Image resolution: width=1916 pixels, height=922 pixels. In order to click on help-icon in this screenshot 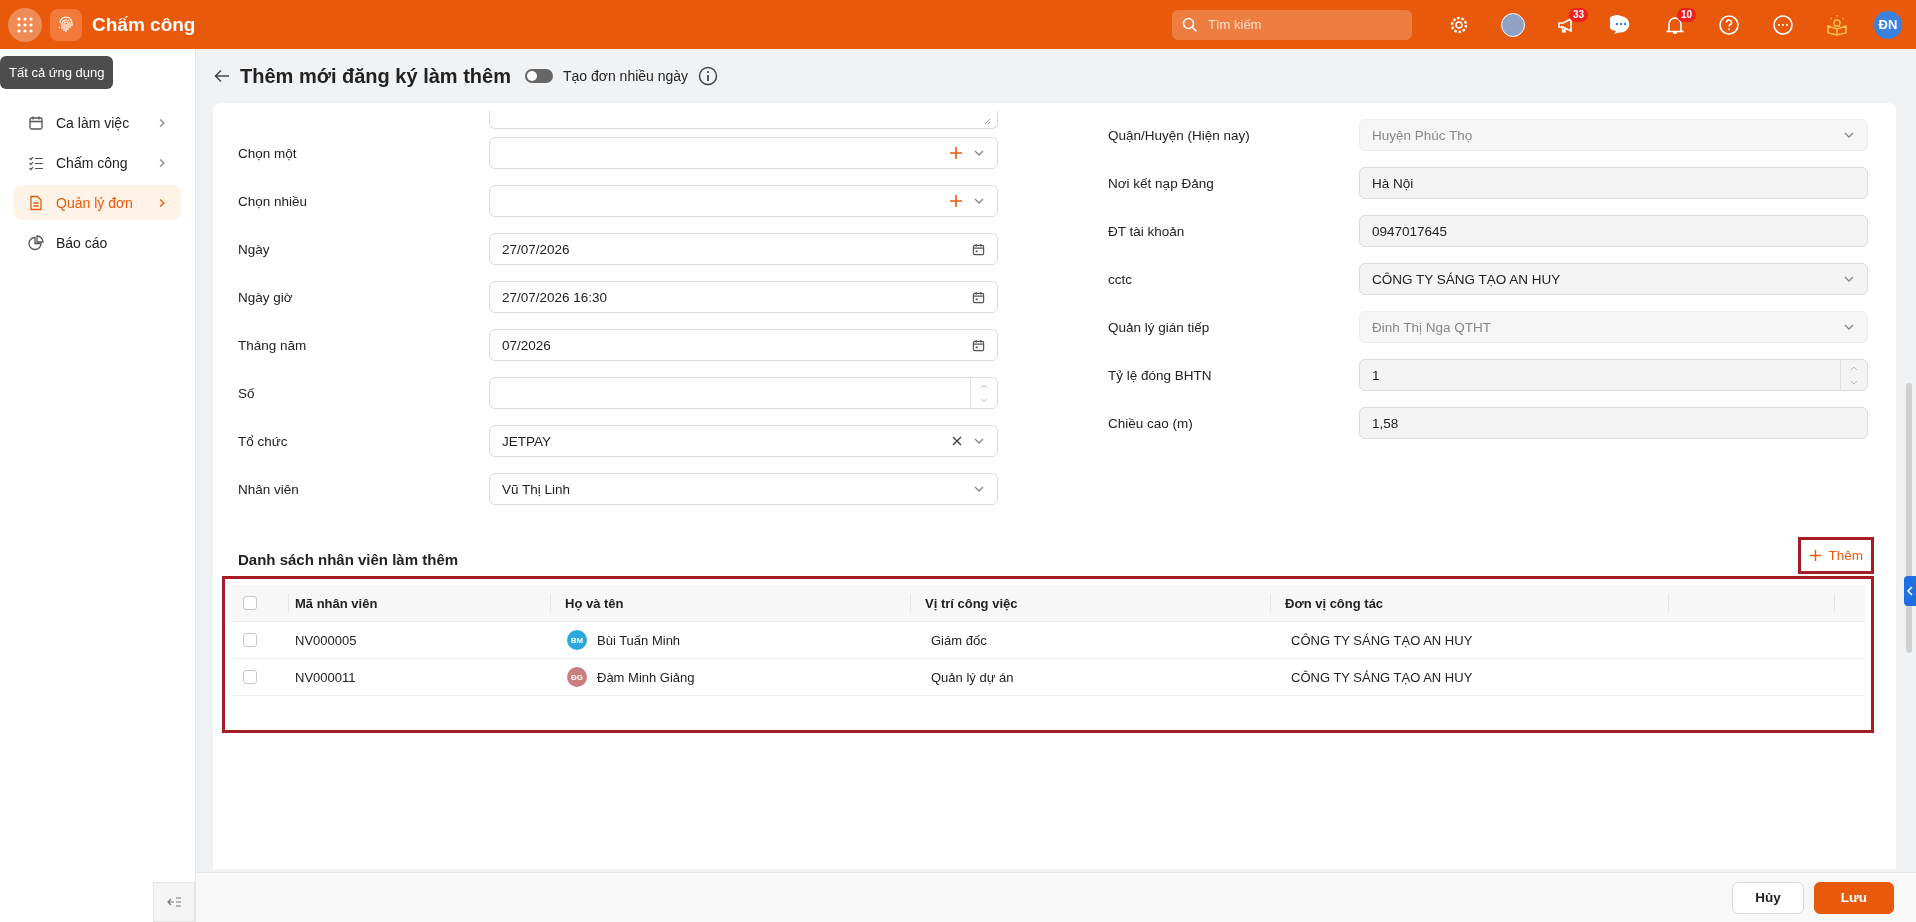, I will do `click(1729, 24)`.